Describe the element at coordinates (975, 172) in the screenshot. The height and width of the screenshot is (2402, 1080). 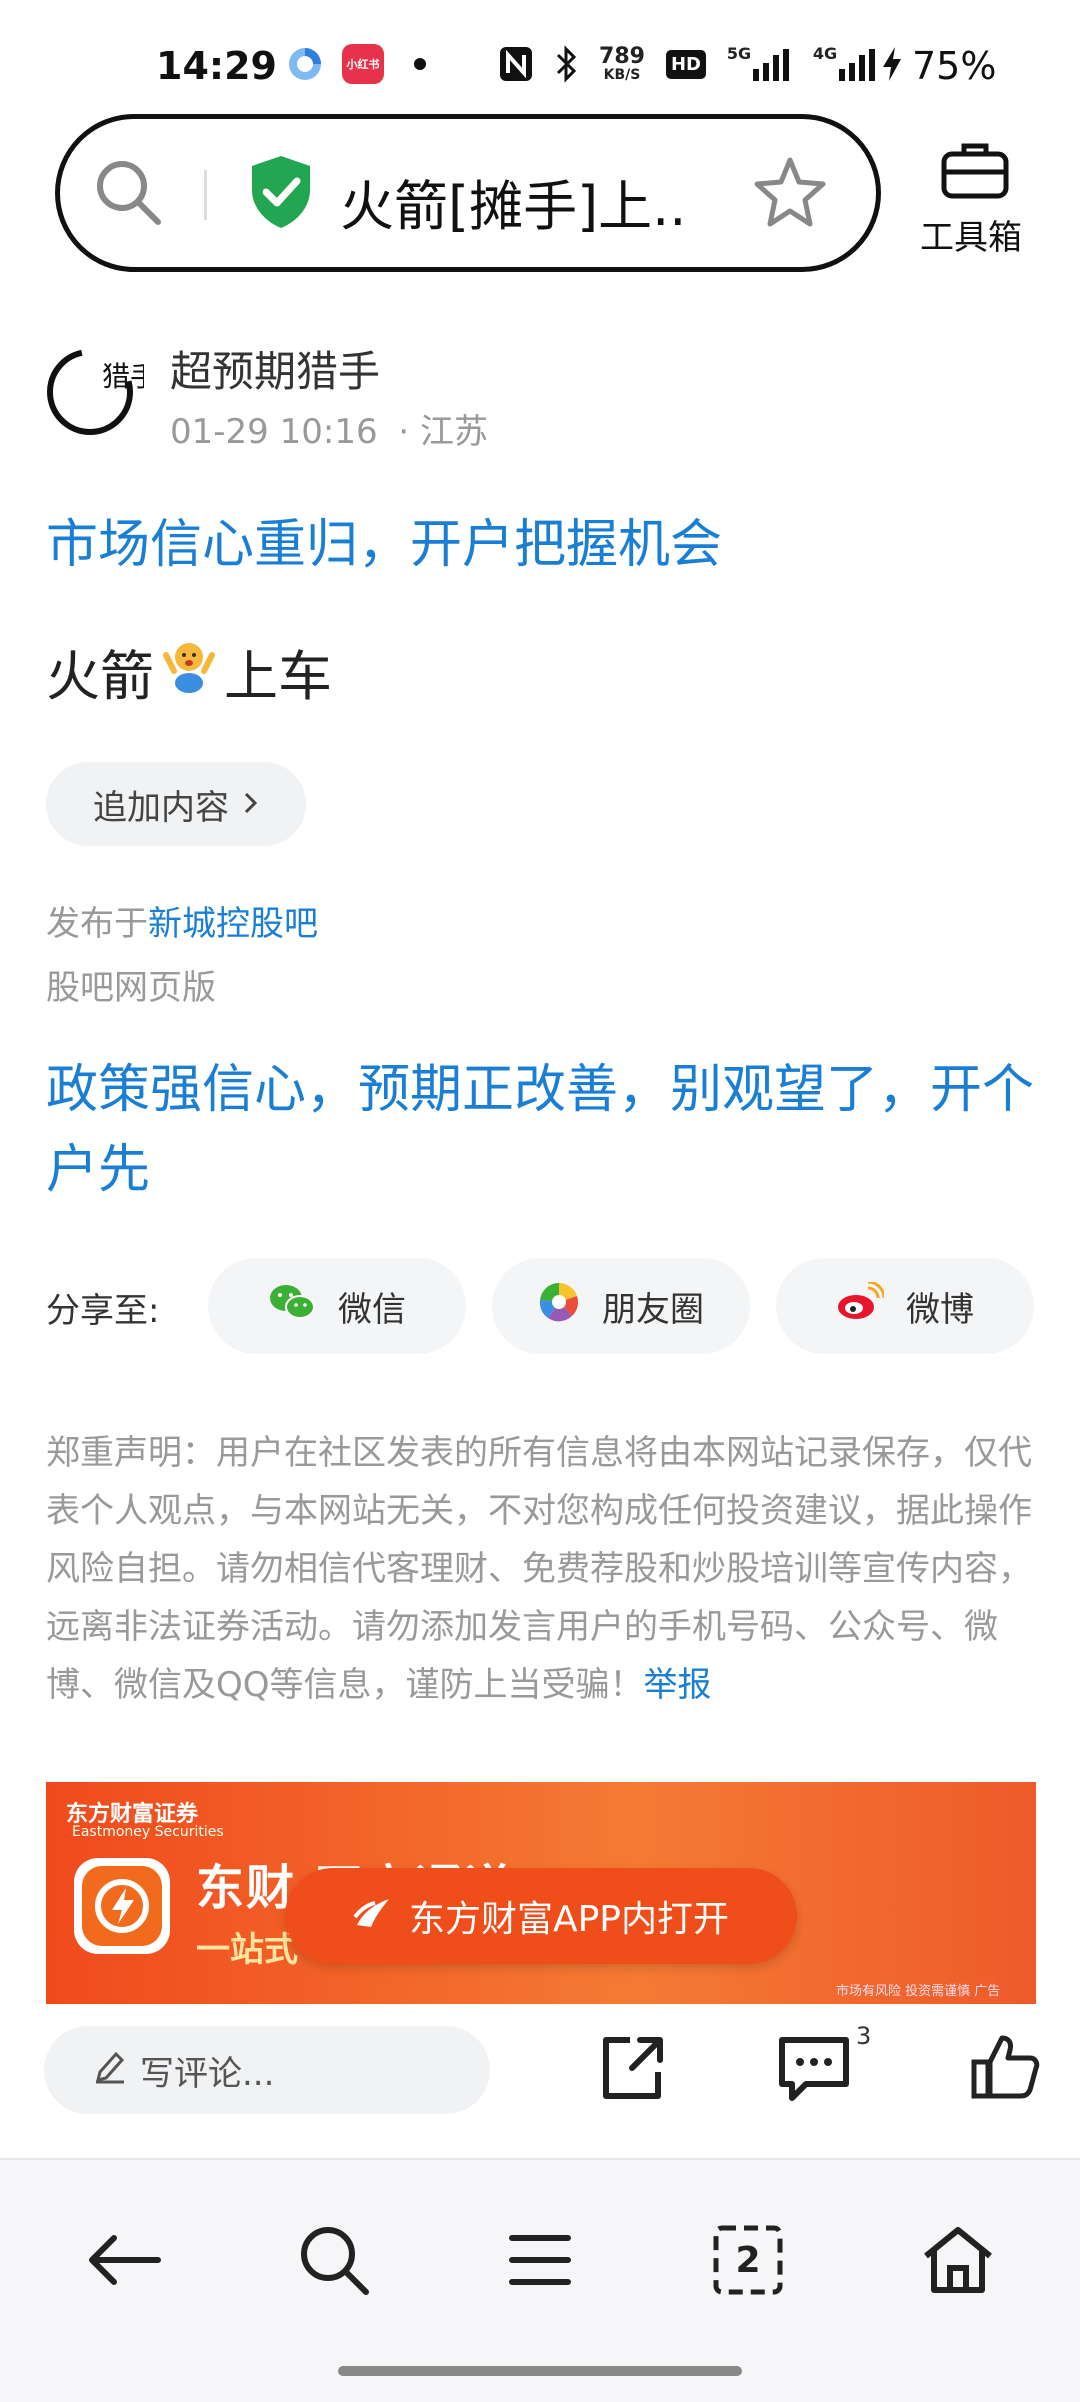
I see `toolbox-icon` at that location.